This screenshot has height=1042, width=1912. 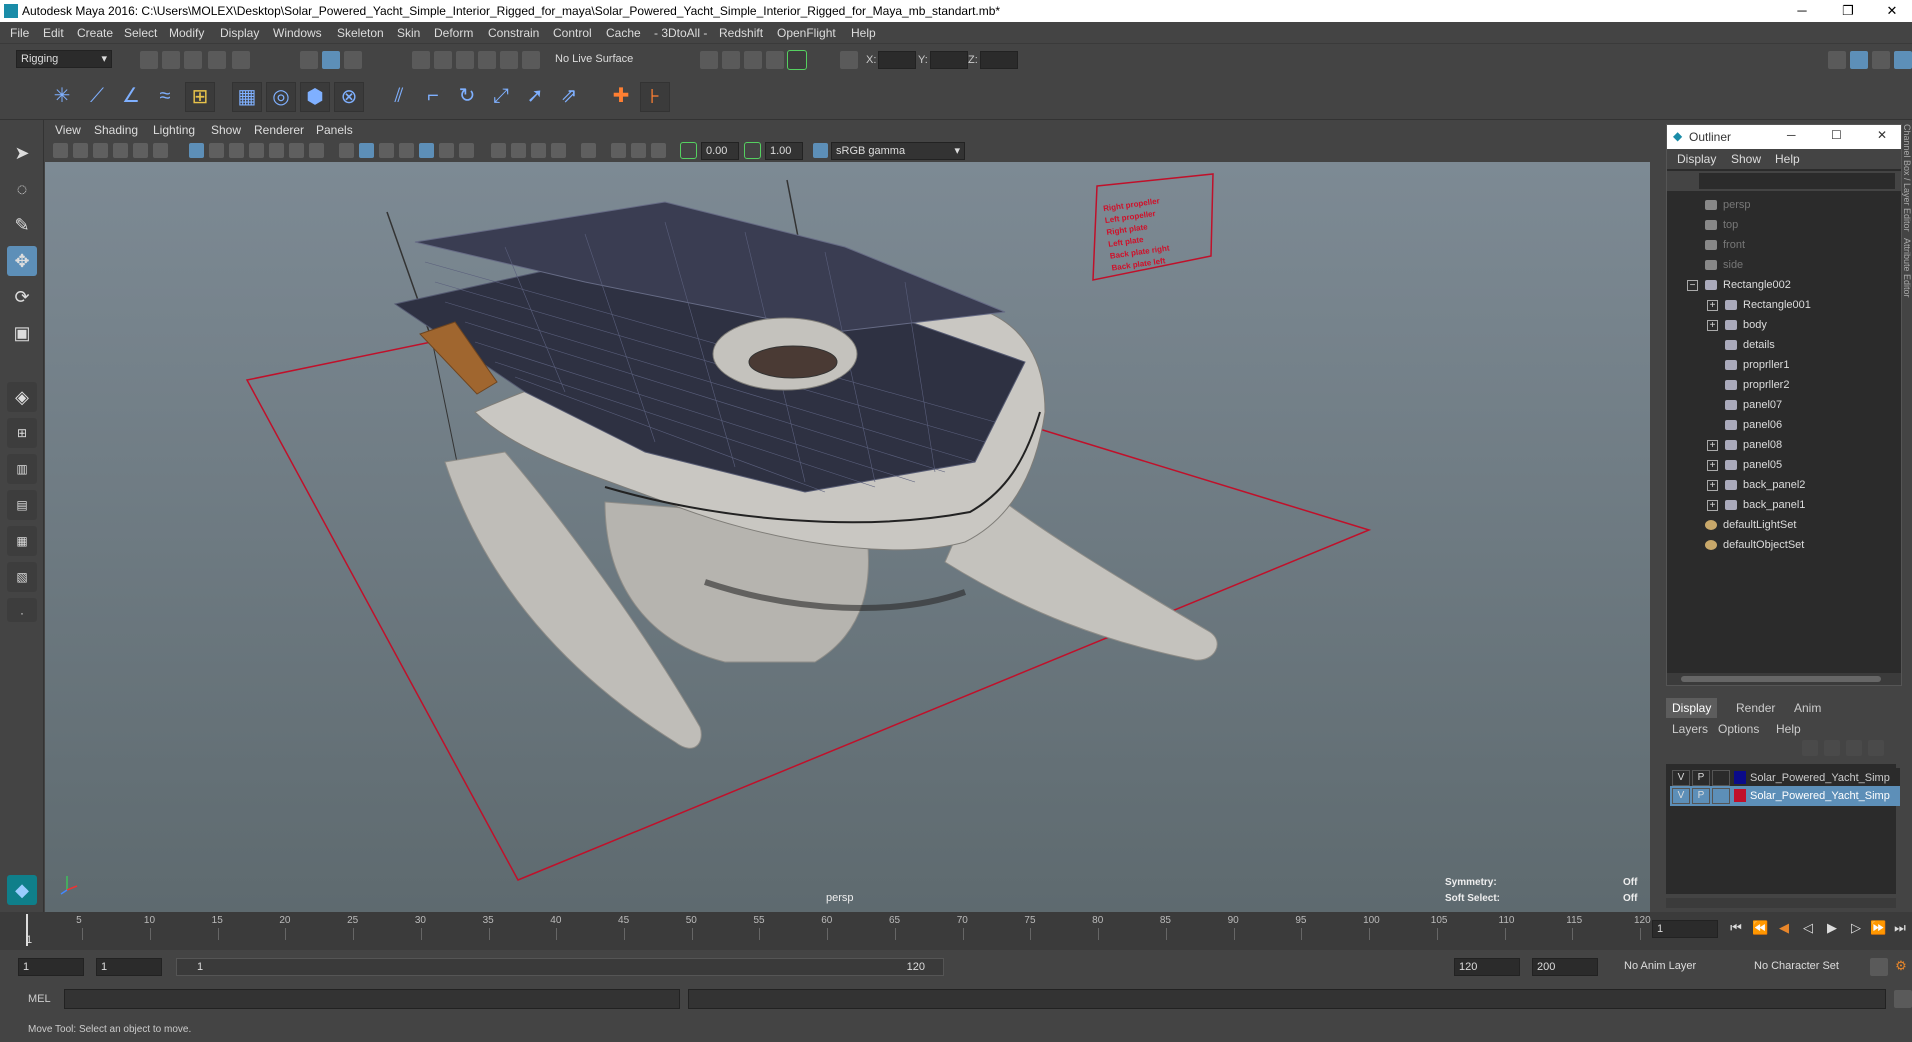 I want to click on outliner-item: side, so click(x=1782, y=265).